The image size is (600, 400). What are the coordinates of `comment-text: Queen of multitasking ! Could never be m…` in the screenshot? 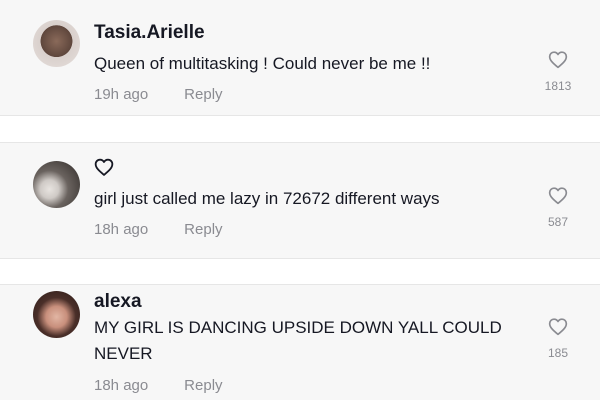 It's located at (262, 63).